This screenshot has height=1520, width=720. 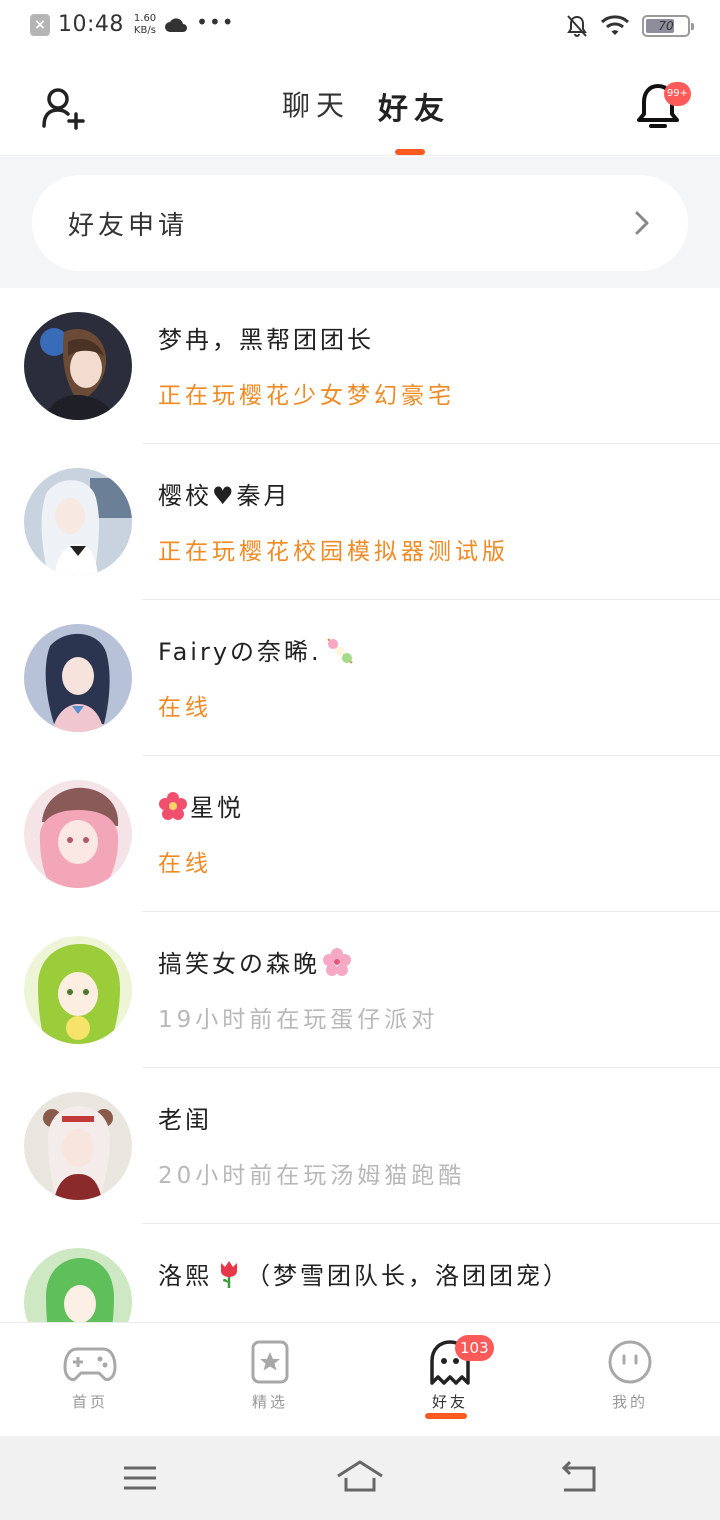 I want to click on friend-status: 正在玩樱花校园模拟器测试版, so click(x=333, y=552).